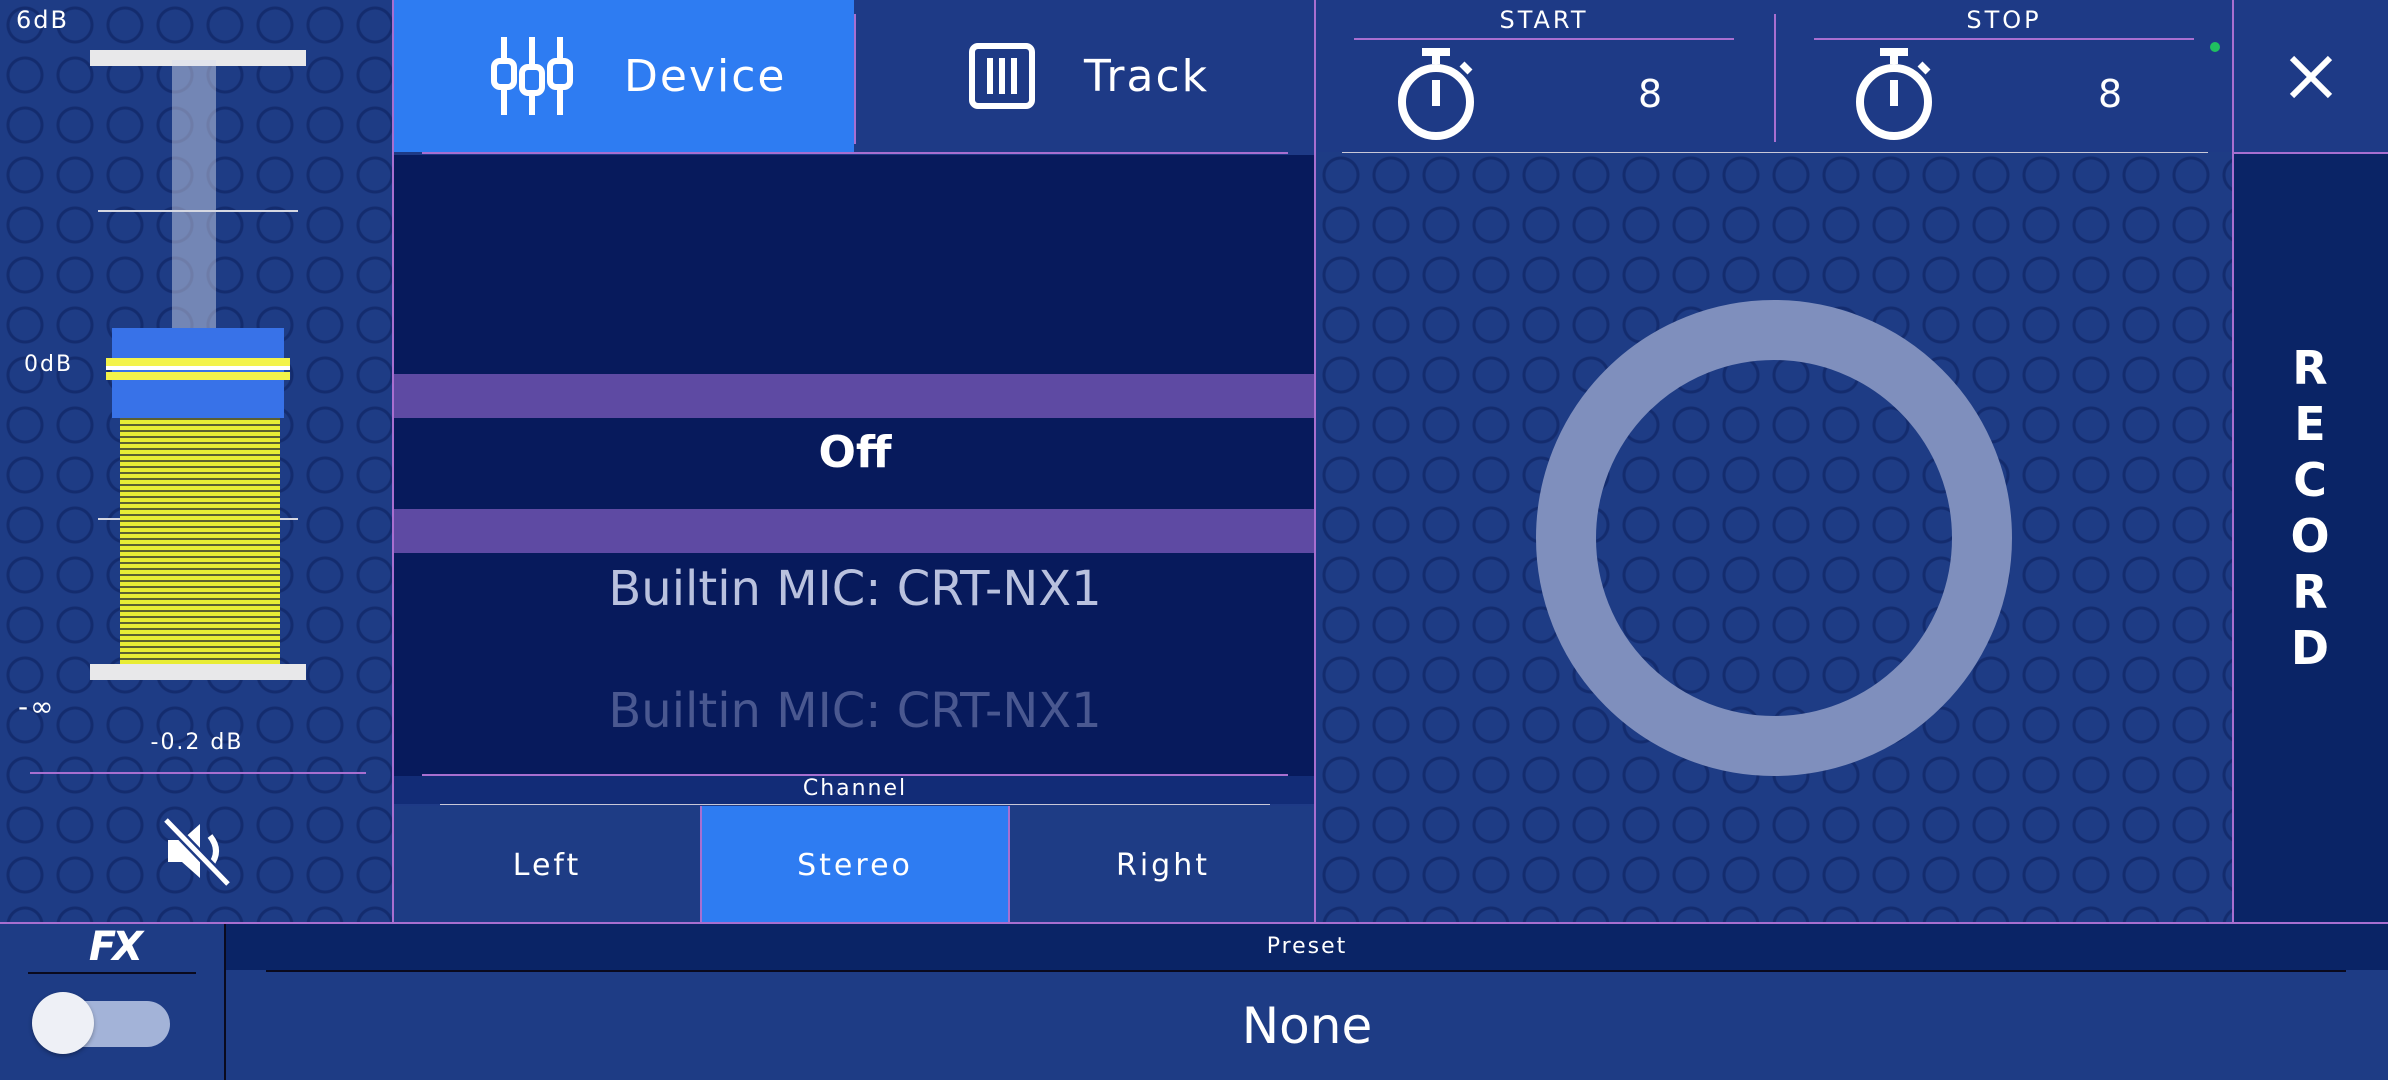 Image resolution: width=2388 pixels, height=1080 pixels. I want to click on record-side-button: RECORD, so click(2311, 539).